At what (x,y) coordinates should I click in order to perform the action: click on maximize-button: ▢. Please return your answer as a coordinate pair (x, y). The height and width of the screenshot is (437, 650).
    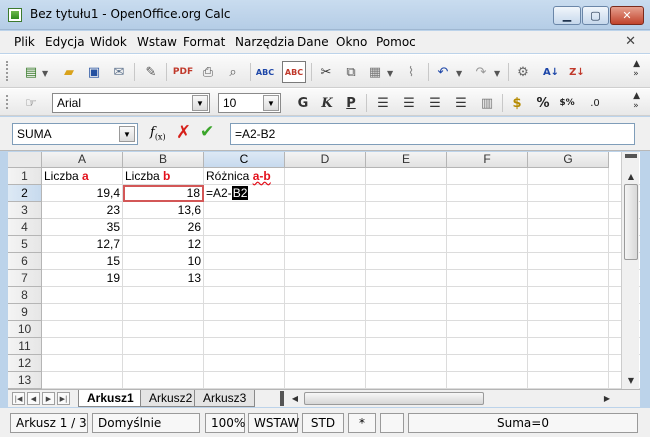
    Looking at the image, I should click on (595, 15).